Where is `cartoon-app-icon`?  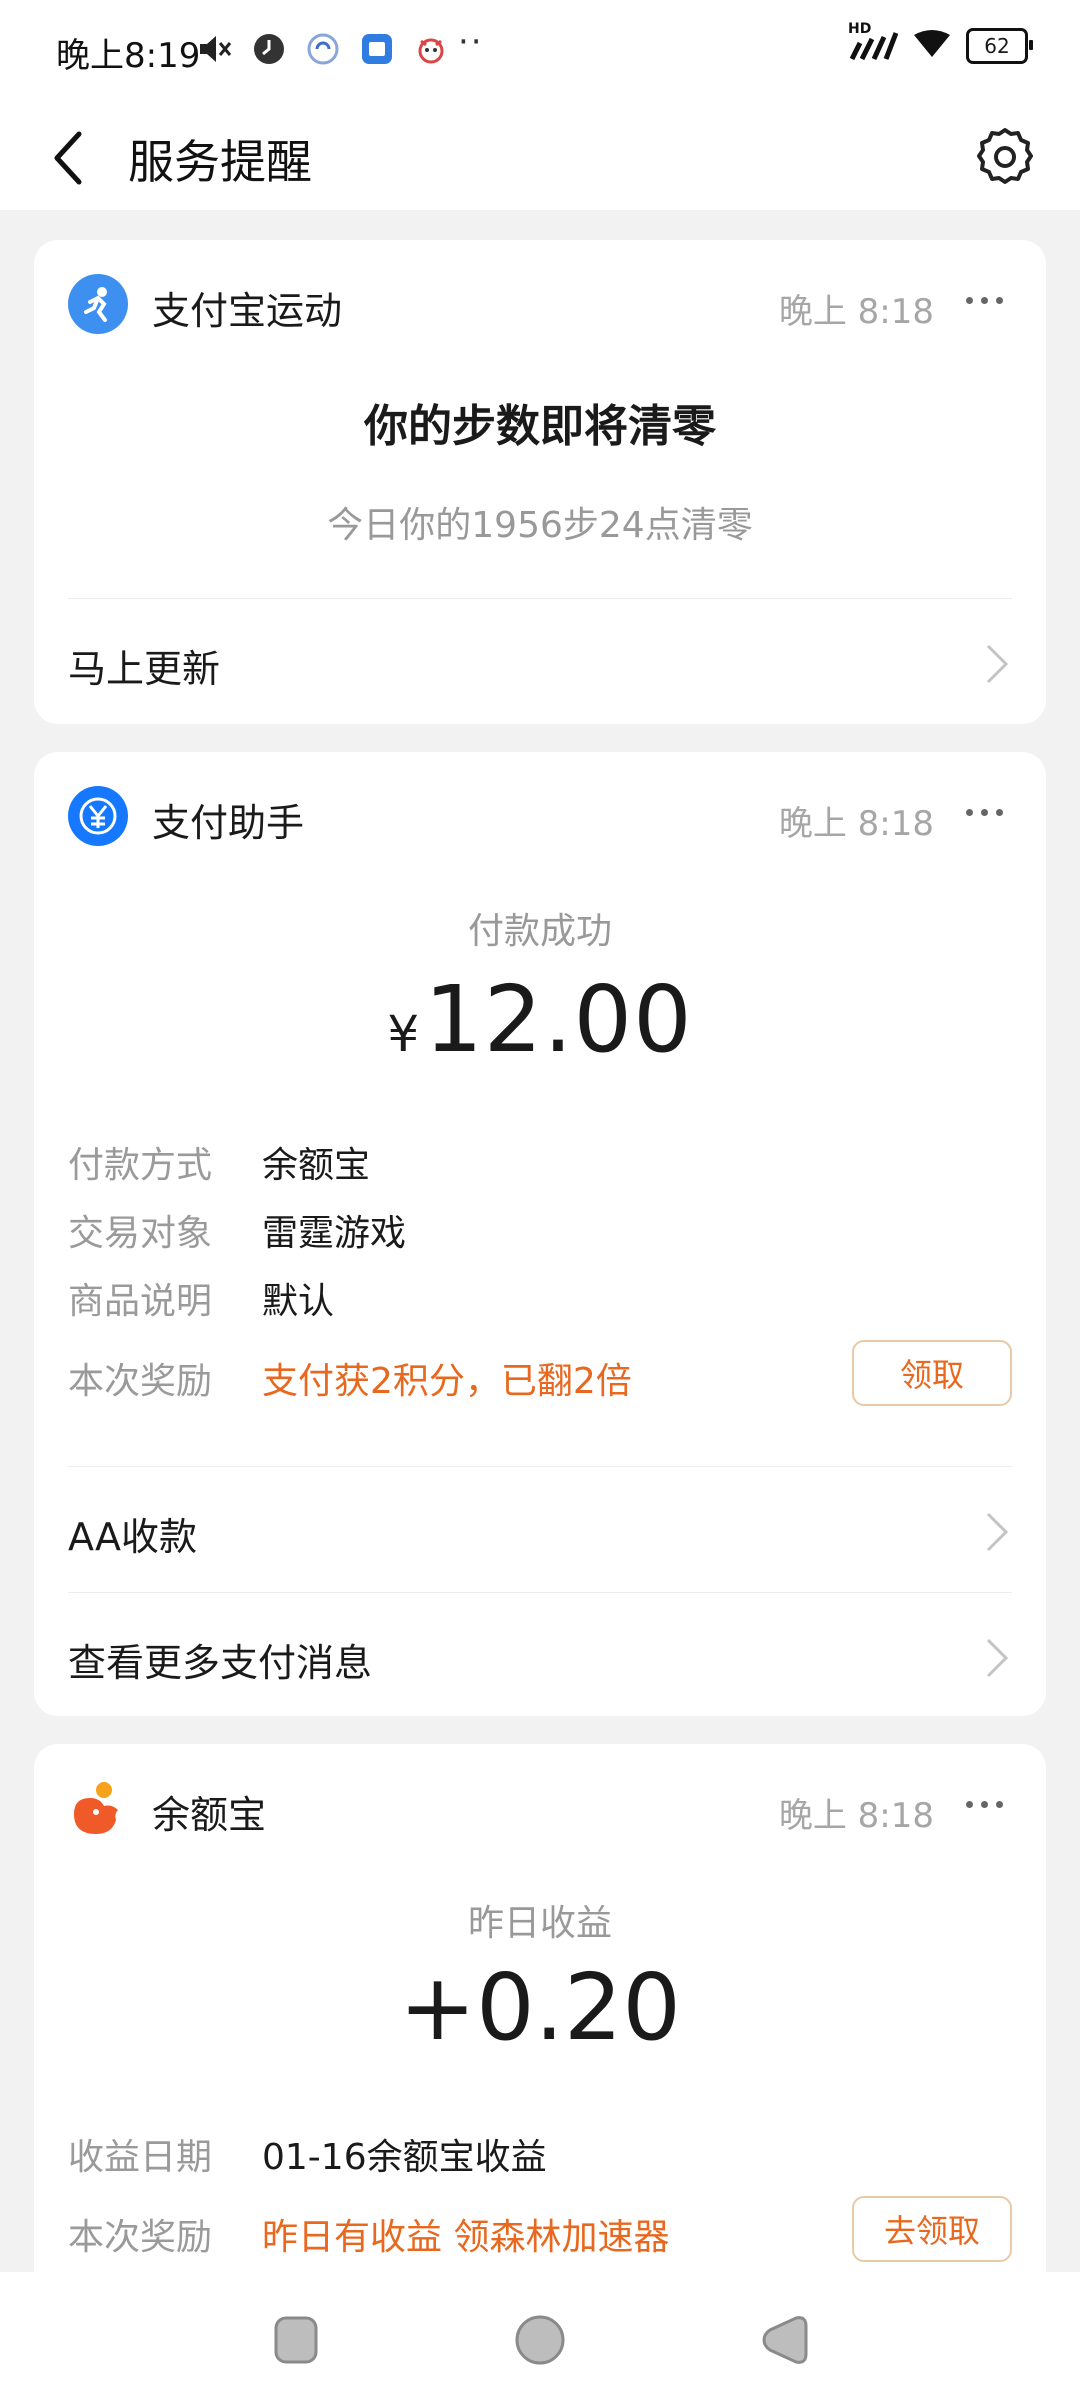
cartoon-app-icon is located at coordinates (431, 49).